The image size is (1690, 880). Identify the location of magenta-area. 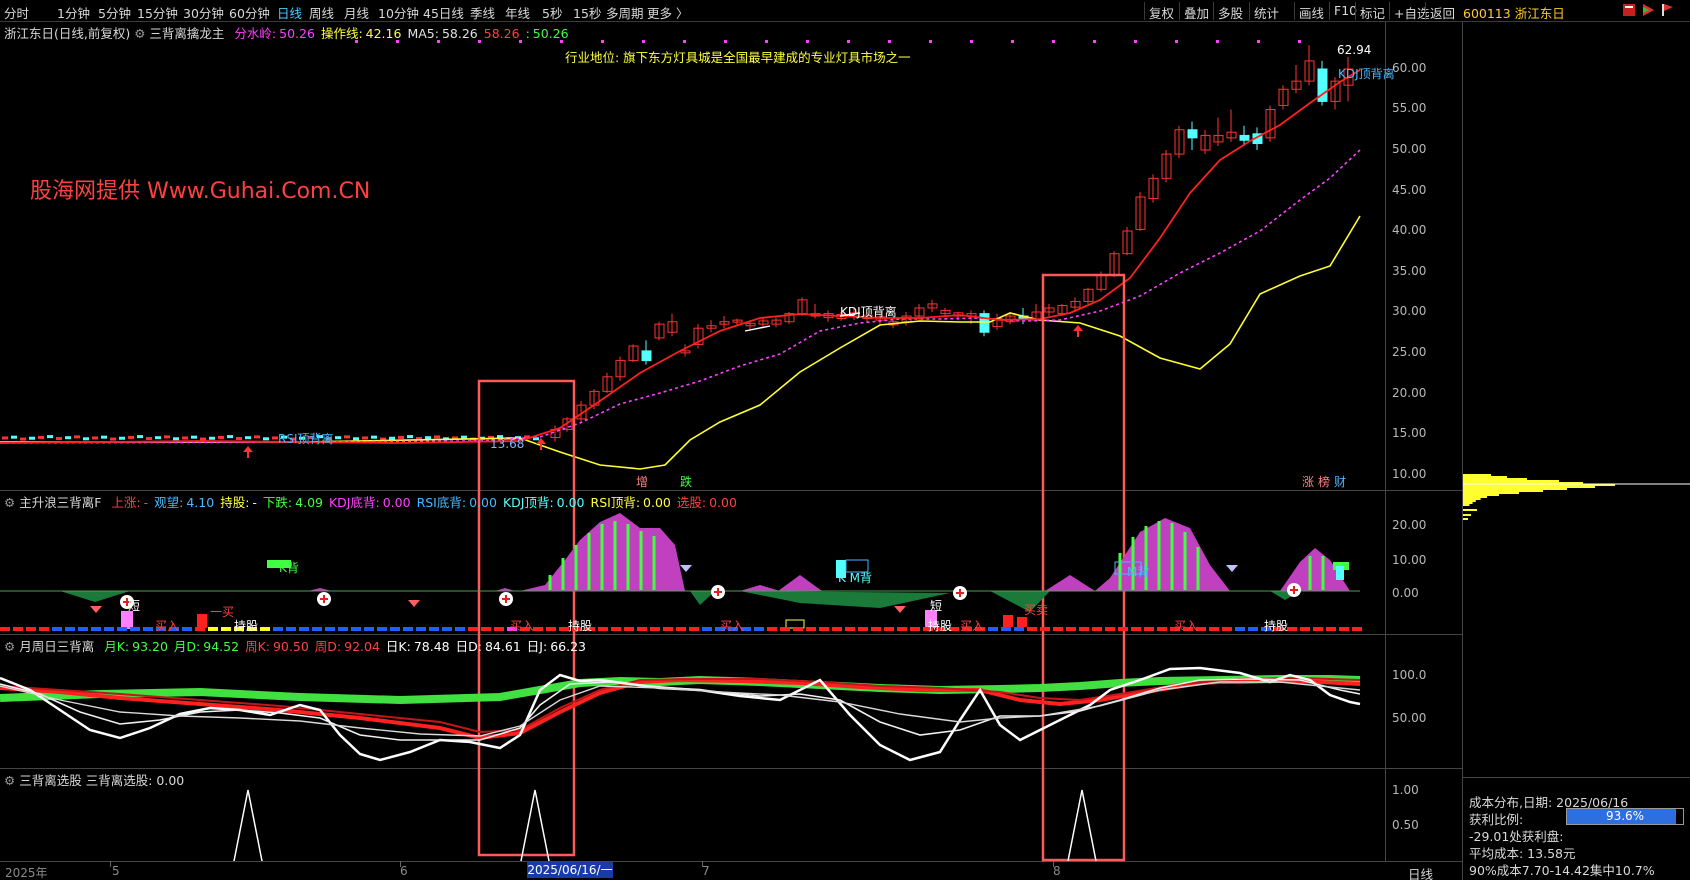
(1162, 554).